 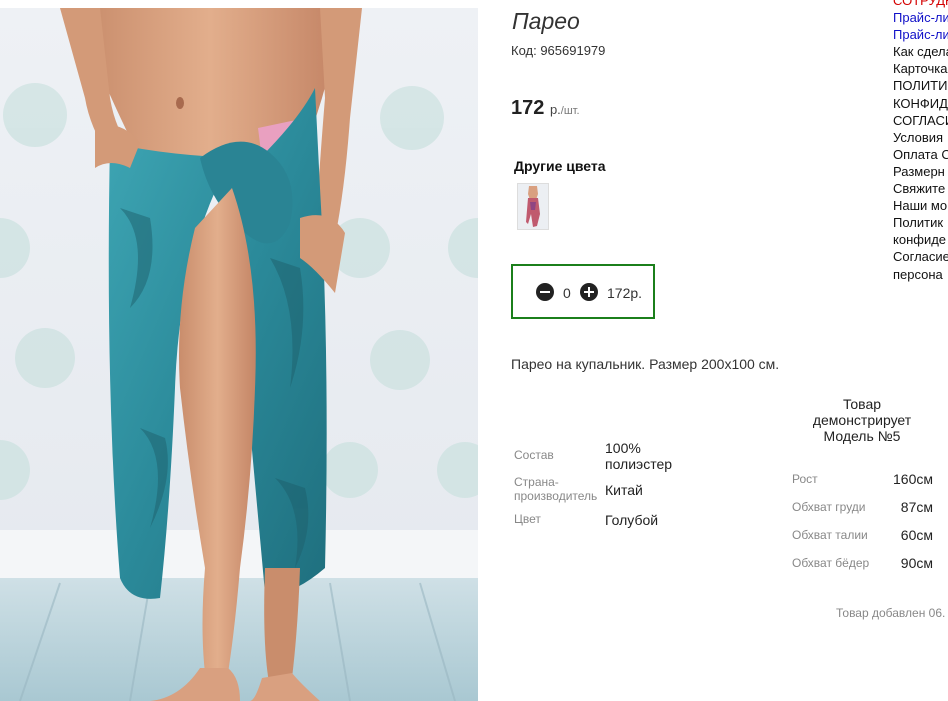 What do you see at coordinates (589, 292) in the screenshot?
I see `plus-circle-icon` at bounding box center [589, 292].